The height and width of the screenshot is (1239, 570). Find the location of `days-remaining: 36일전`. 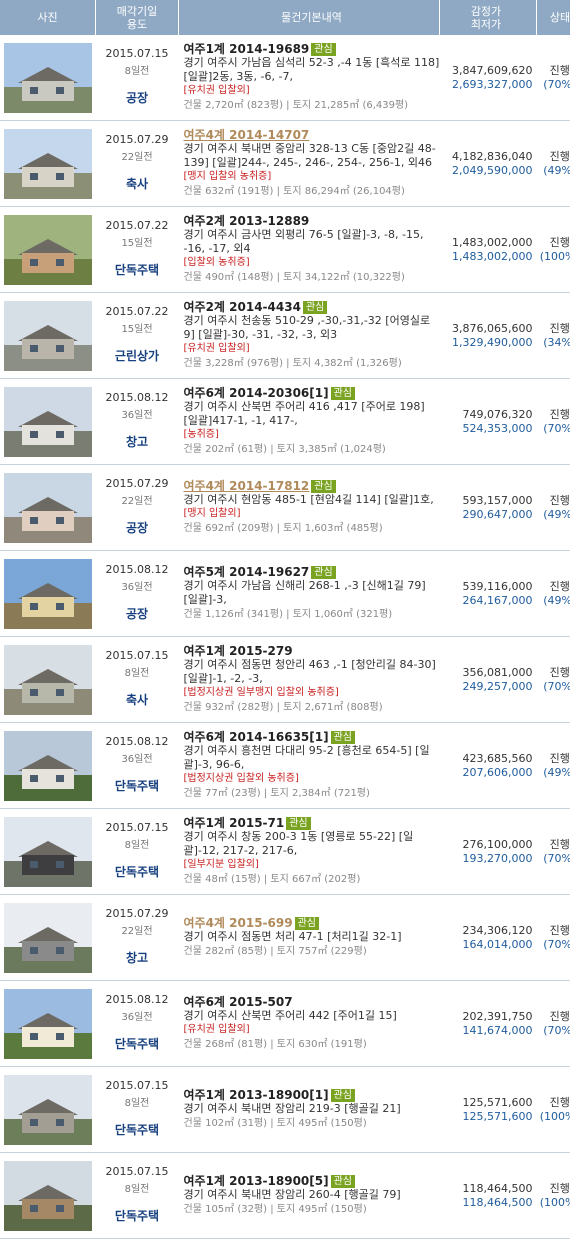

days-remaining: 36일전 is located at coordinates (137, 757).